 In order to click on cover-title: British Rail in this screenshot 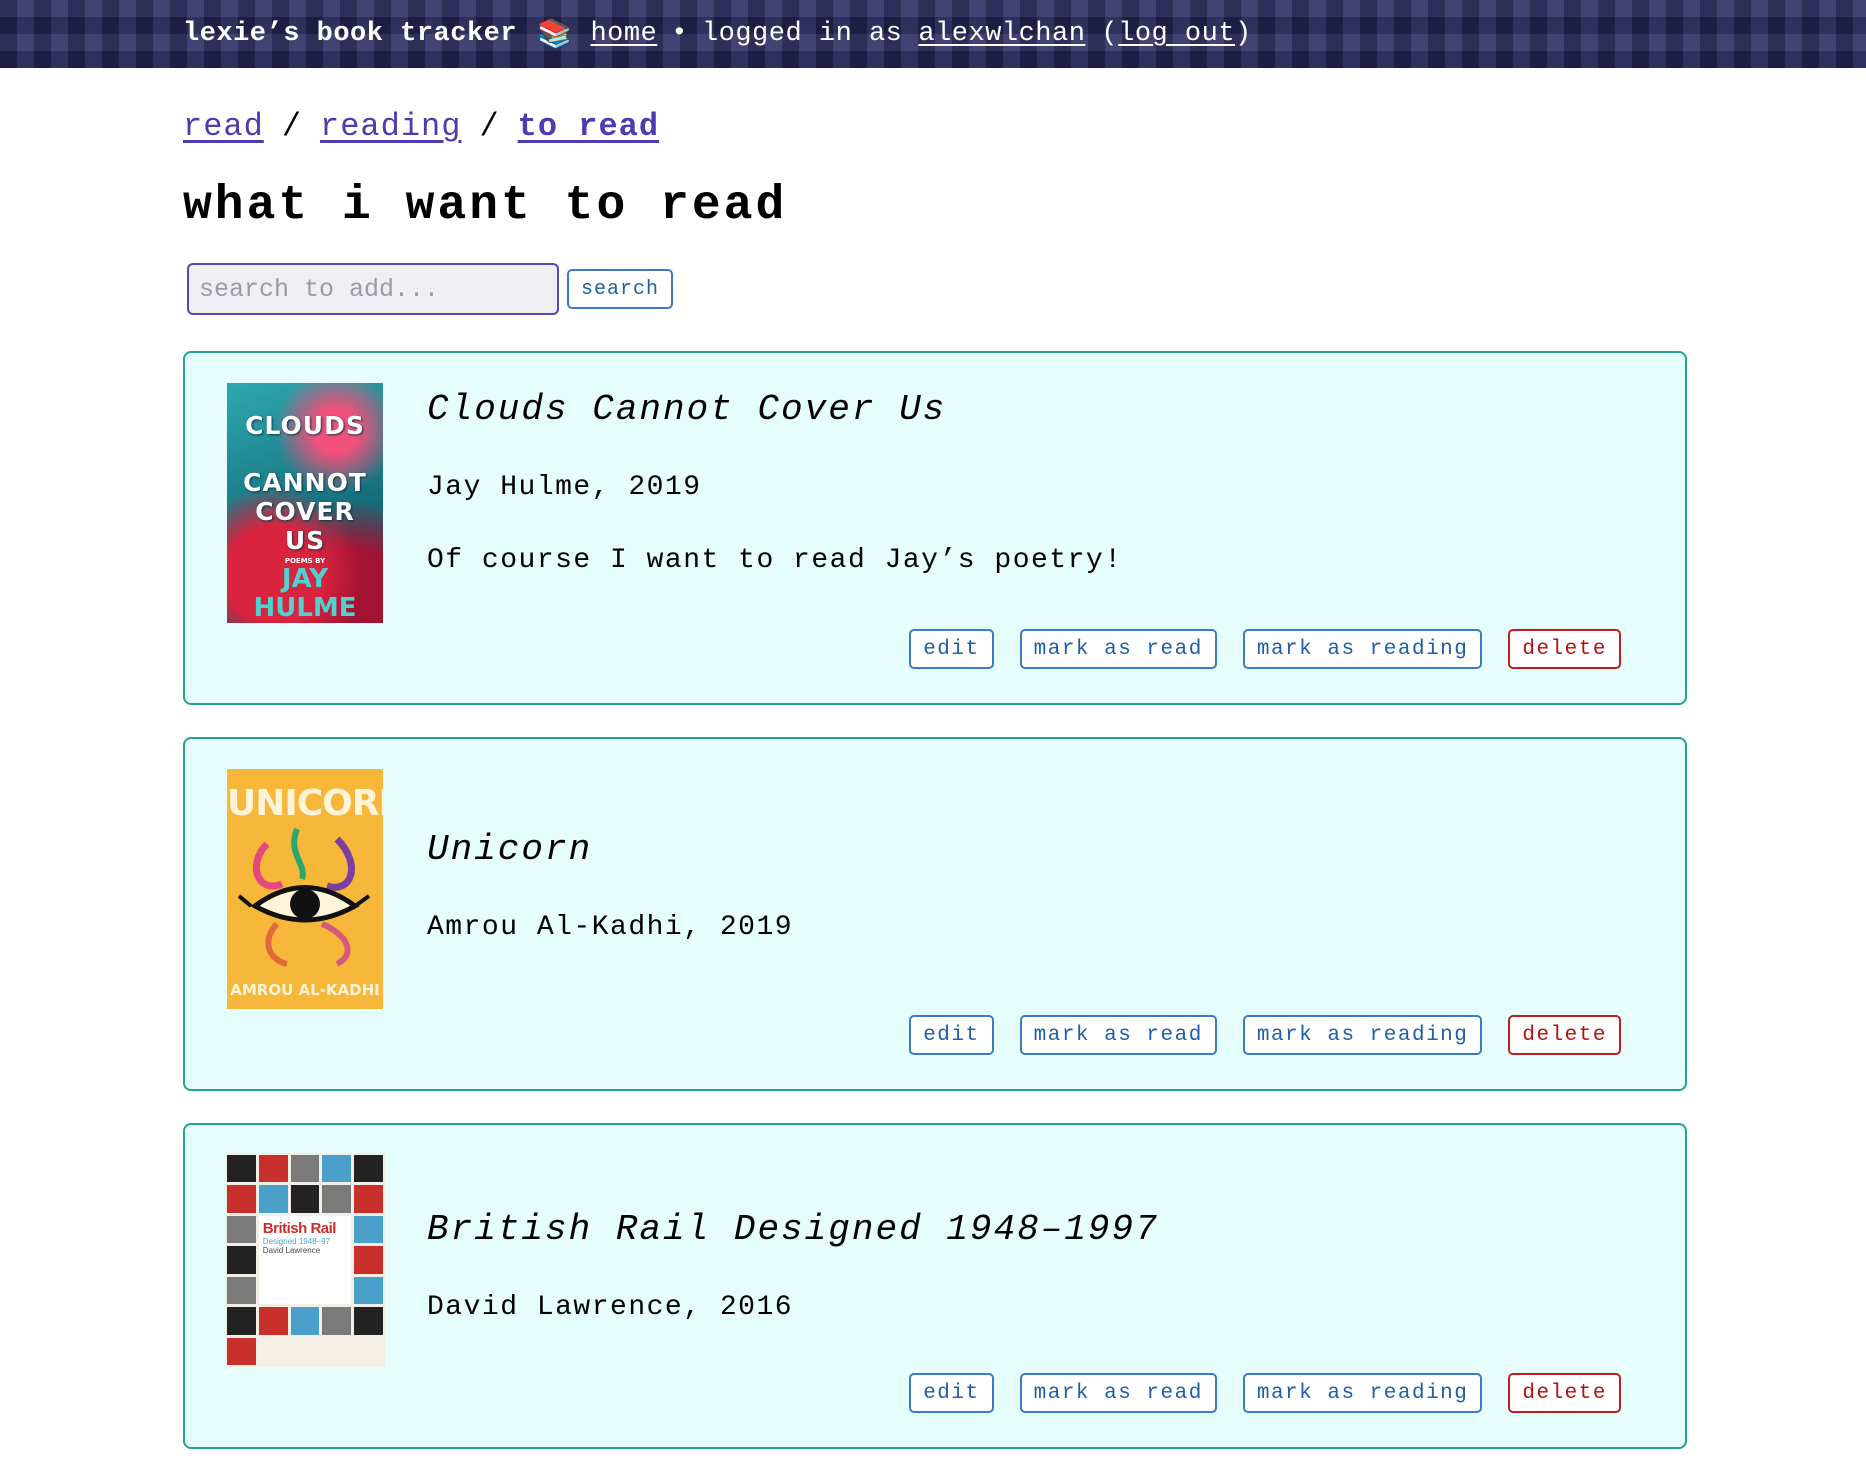, I will do `click(299, 1228)`.